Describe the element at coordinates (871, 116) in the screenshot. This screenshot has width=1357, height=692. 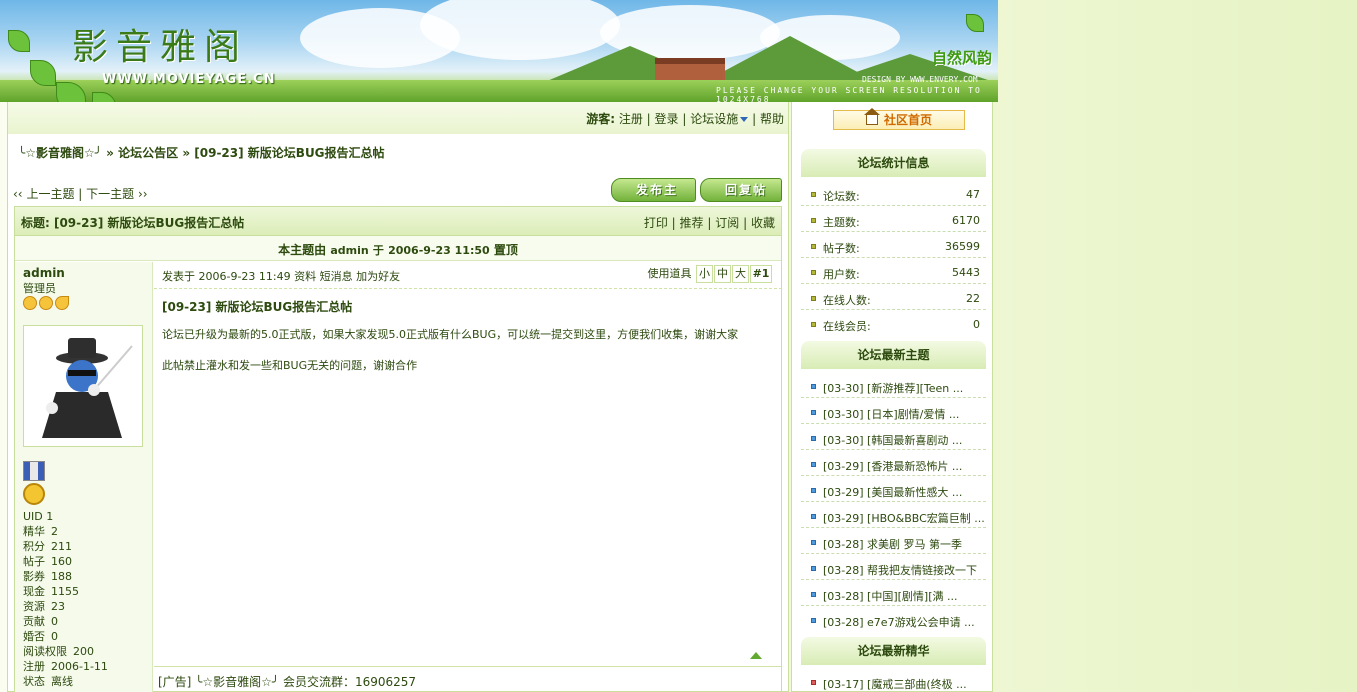
I see `home-icon` at that location.